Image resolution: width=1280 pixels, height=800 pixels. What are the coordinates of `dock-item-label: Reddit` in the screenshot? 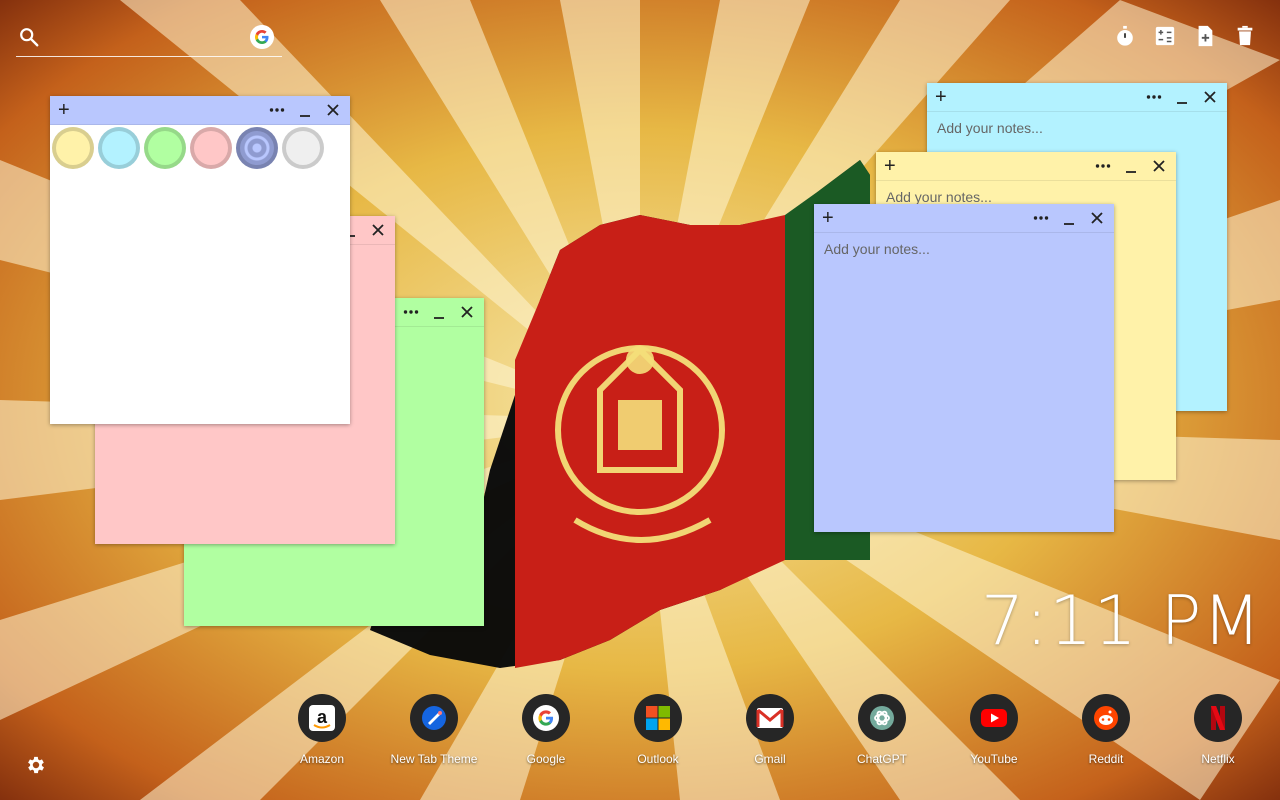 It's located at (1106, 759).